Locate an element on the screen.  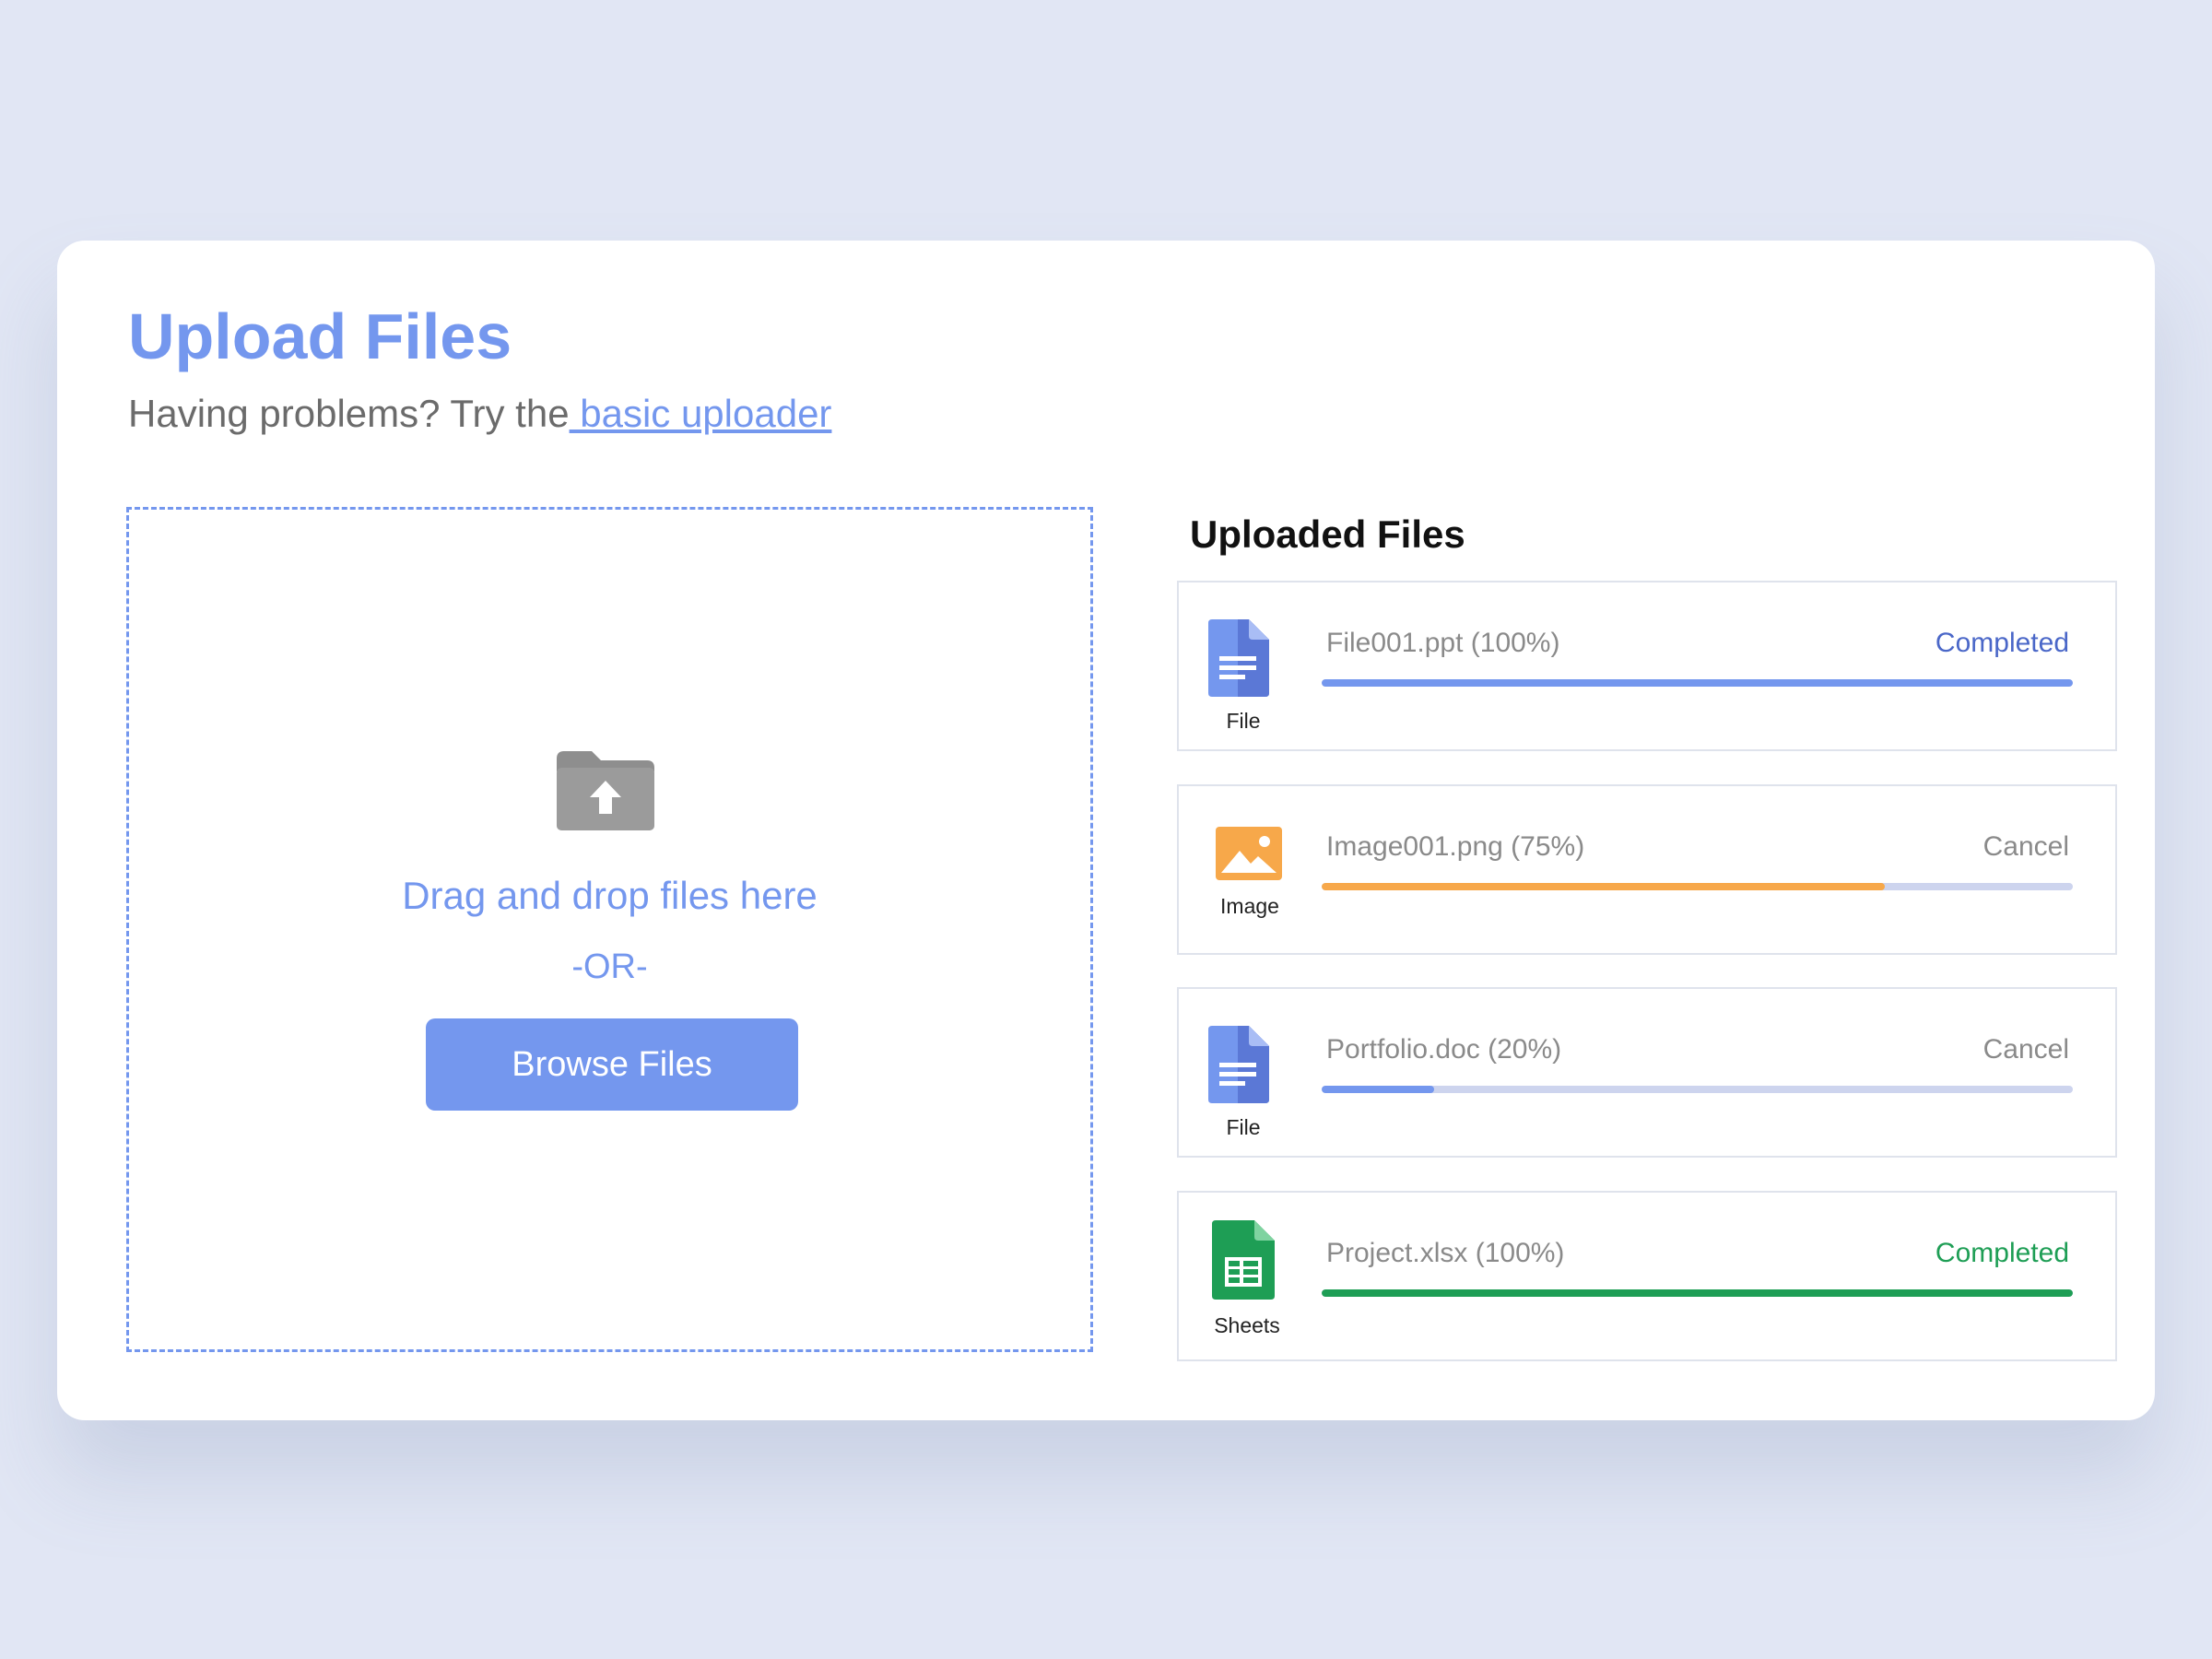
file-name: Portfolio.doc (20%) is located at coordinates (1444, 1049).